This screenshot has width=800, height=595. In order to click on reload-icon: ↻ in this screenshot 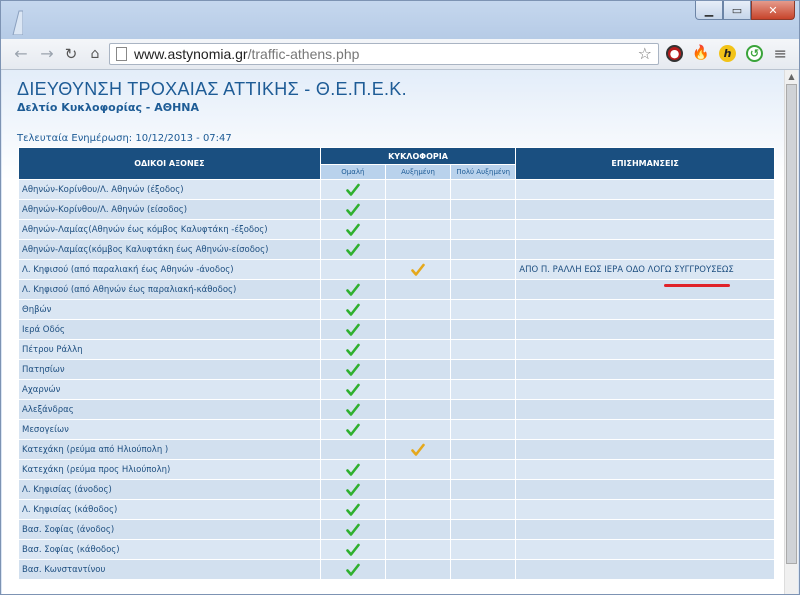, I will do `click(71, 54)`.